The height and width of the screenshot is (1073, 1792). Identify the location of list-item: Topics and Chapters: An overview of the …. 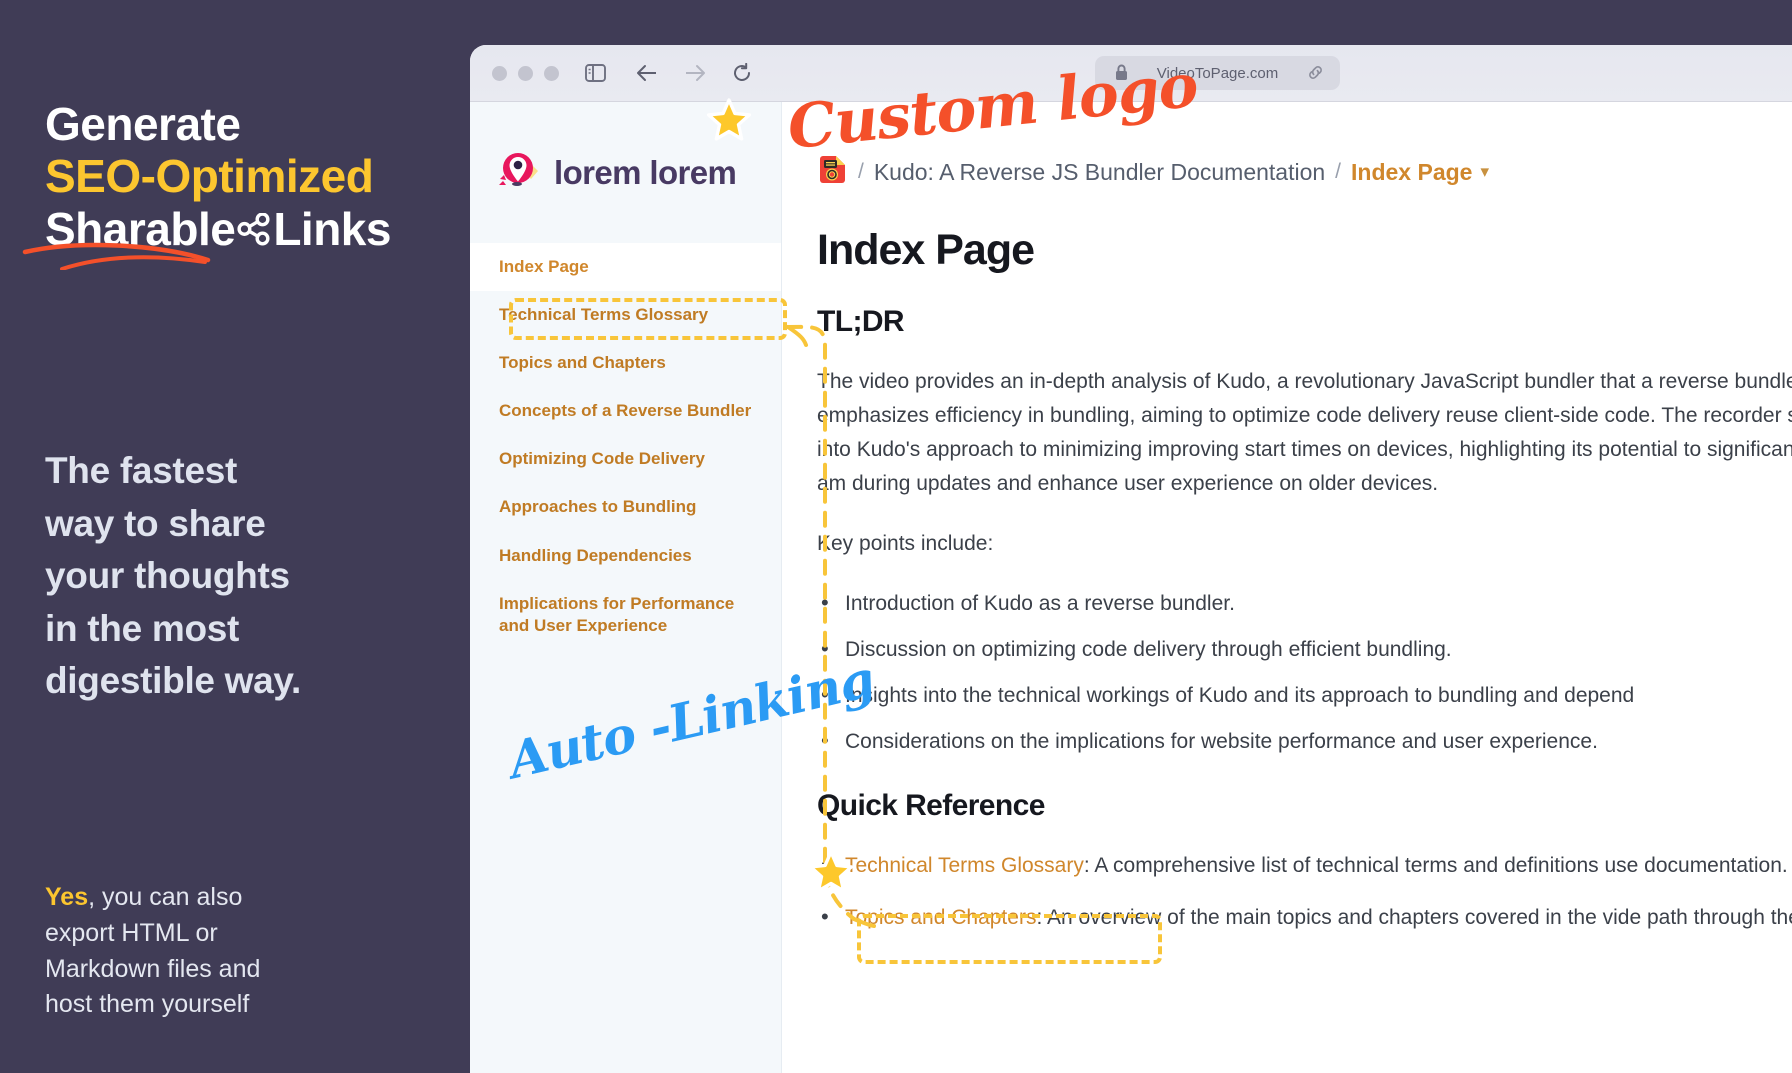
(1304, 917).